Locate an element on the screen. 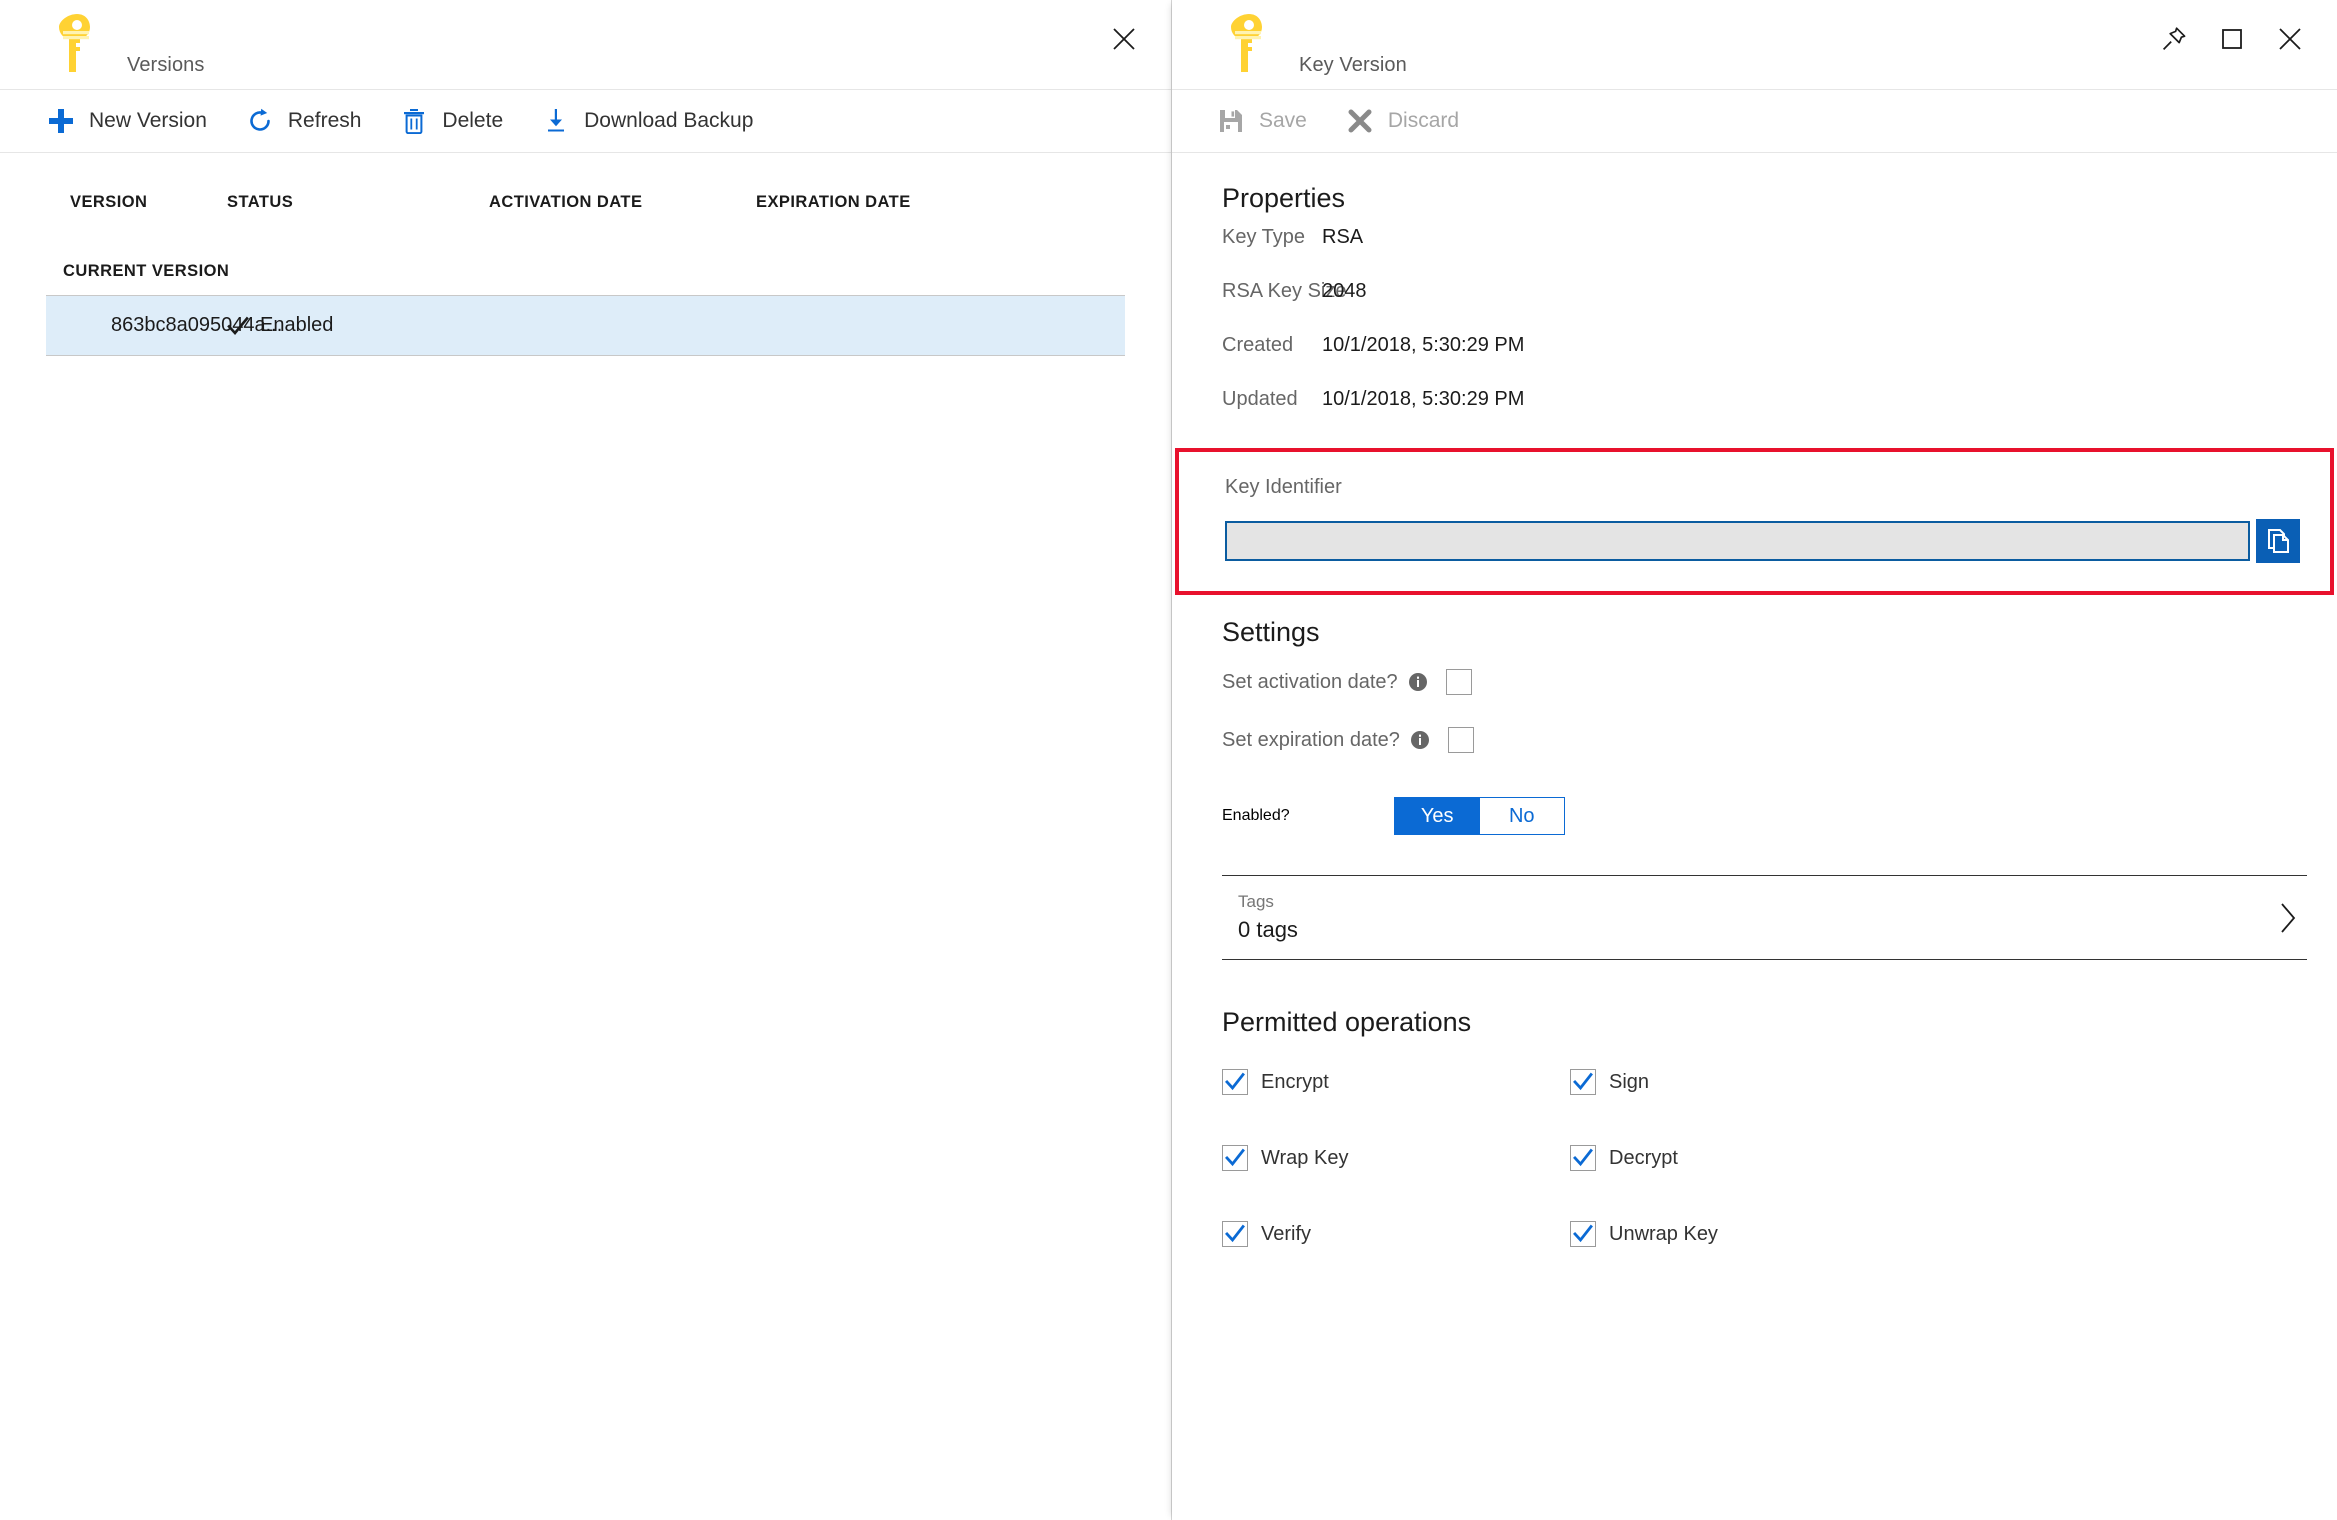 This screenshot has height=1520, width=2337. page-title: Key Version is located at coordinates (1353, 65).